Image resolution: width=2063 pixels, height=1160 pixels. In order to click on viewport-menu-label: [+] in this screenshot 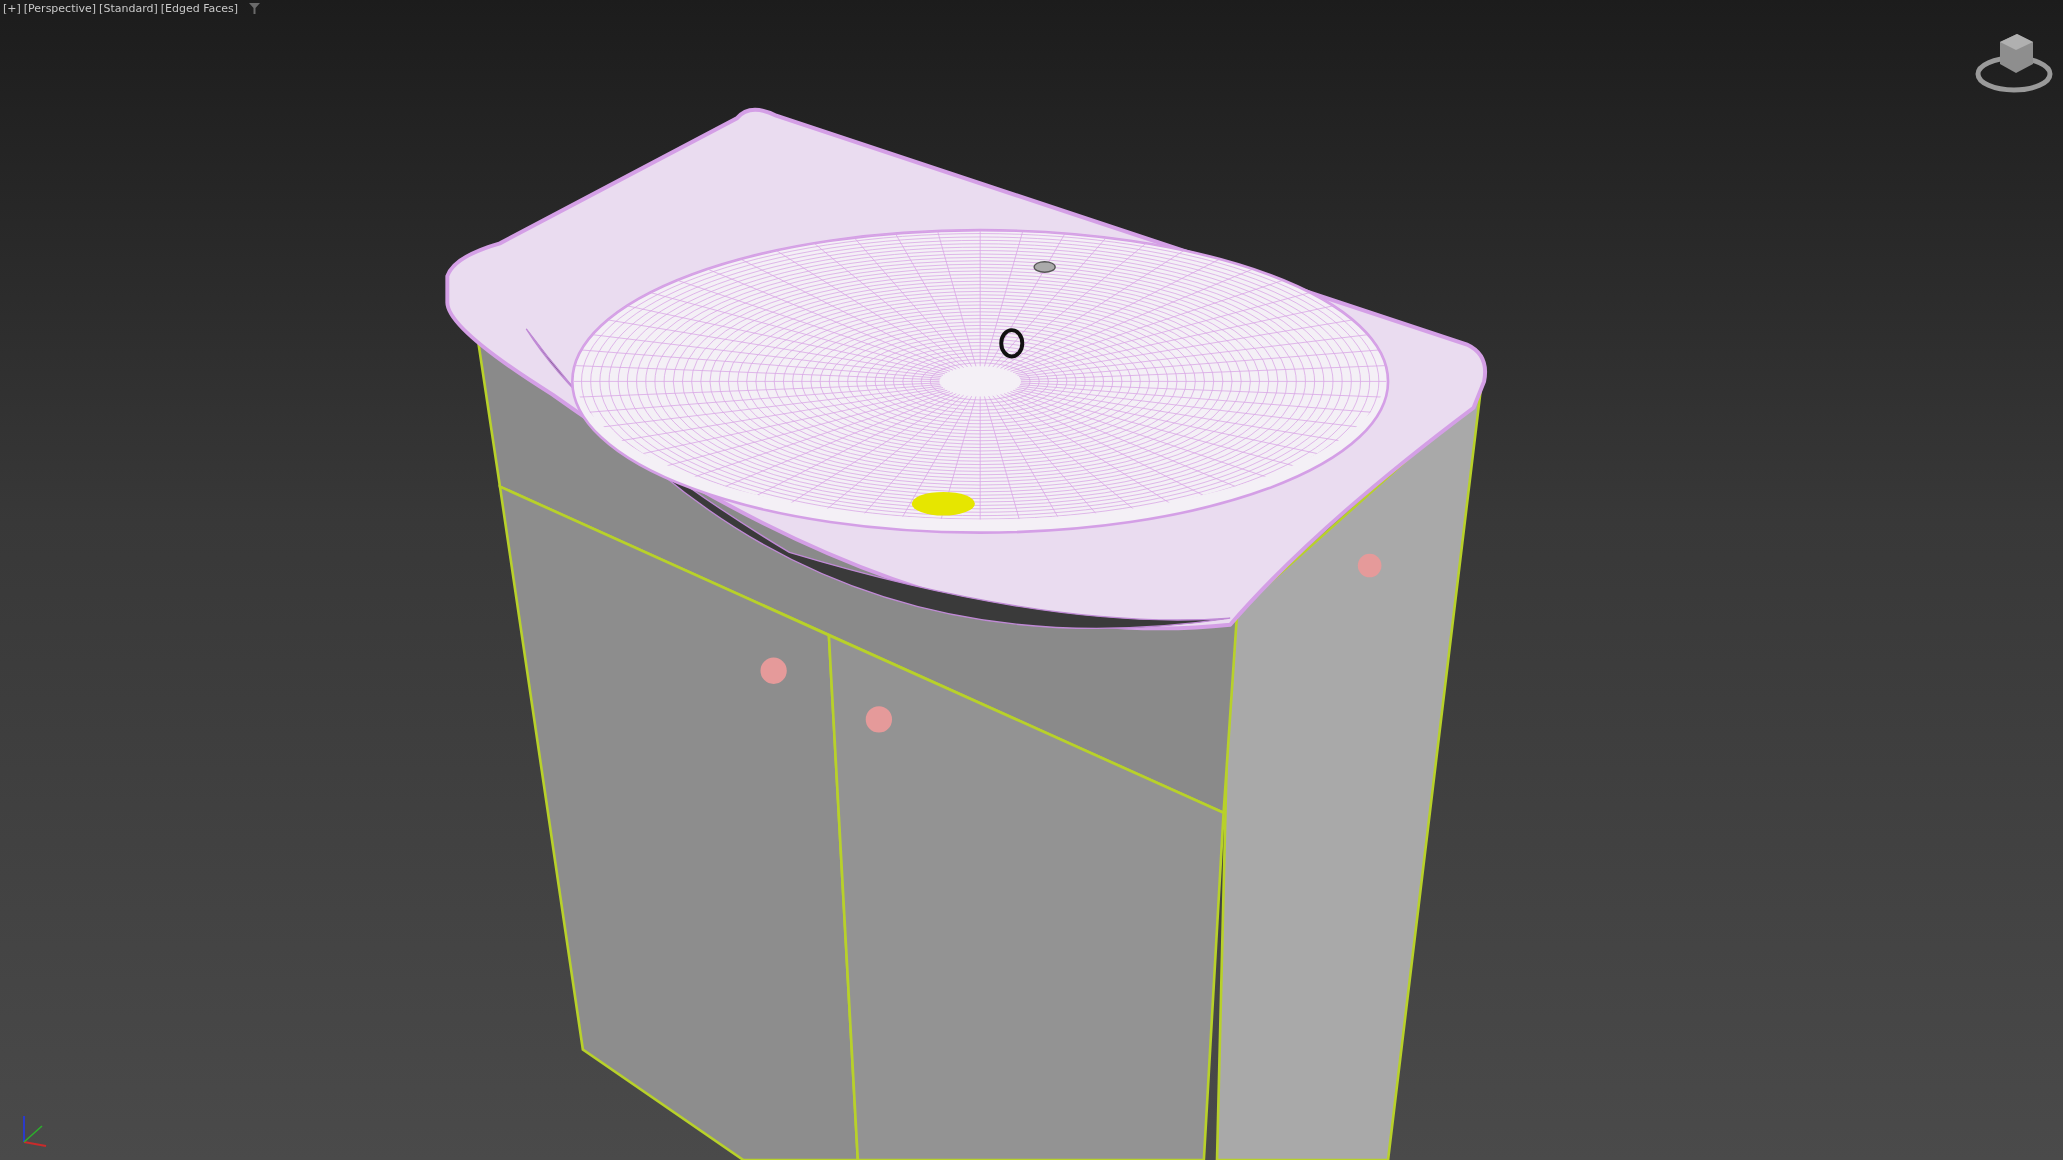, I will do `click(12, 8)`.